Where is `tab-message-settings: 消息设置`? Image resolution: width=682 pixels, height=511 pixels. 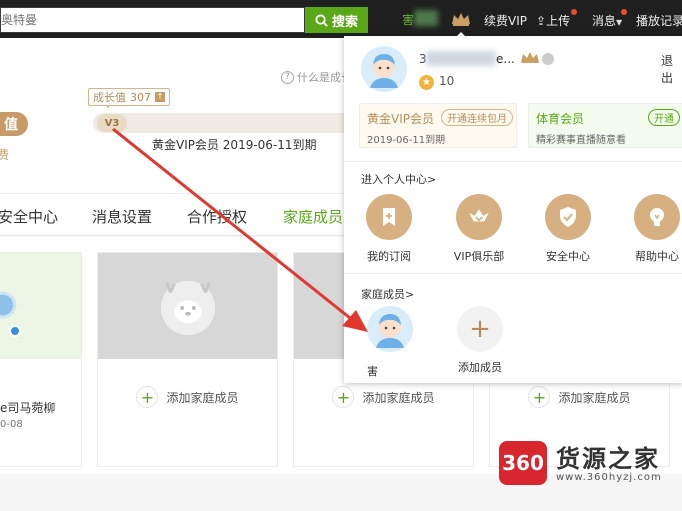
tab-message-settings: 消息设置 is located at coordinates (122, 216).